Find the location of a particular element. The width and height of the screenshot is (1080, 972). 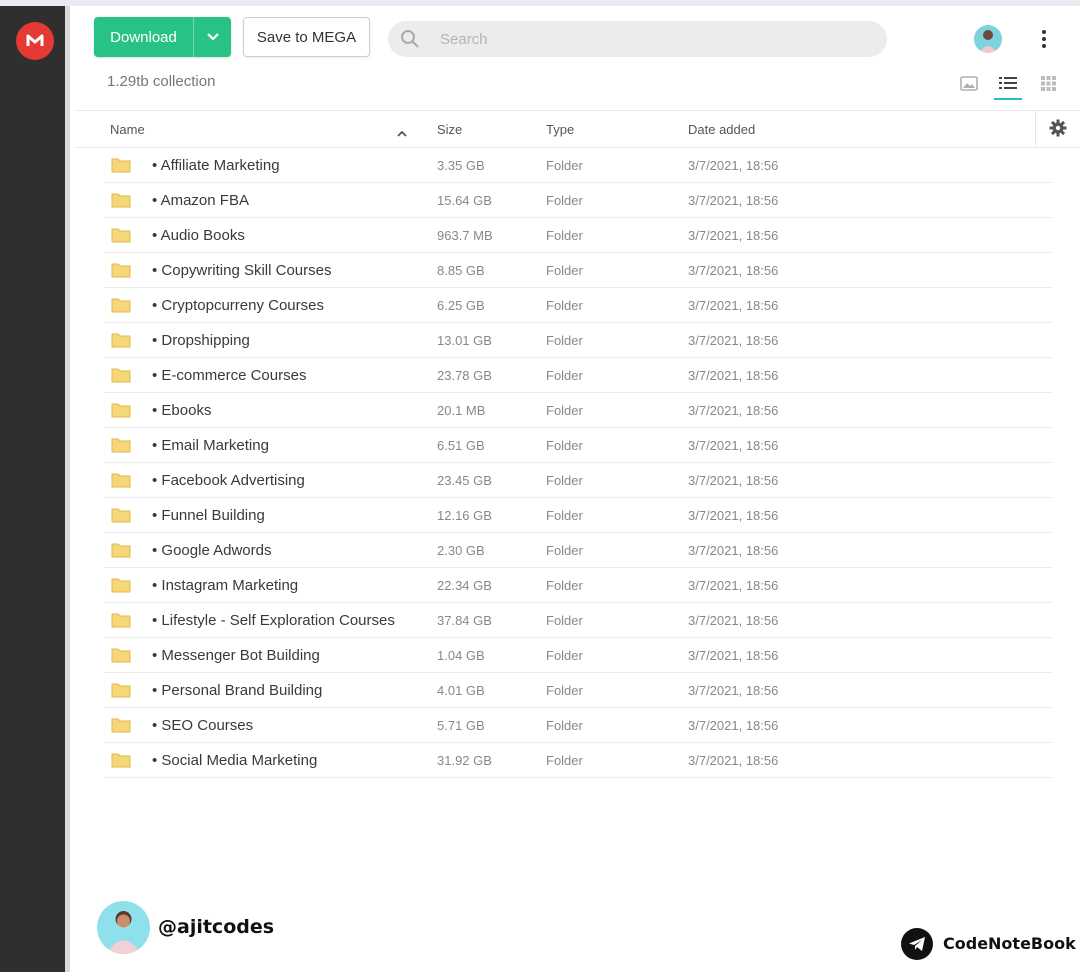

file-size: 12.16 GB is located at coordinates (464, 515).